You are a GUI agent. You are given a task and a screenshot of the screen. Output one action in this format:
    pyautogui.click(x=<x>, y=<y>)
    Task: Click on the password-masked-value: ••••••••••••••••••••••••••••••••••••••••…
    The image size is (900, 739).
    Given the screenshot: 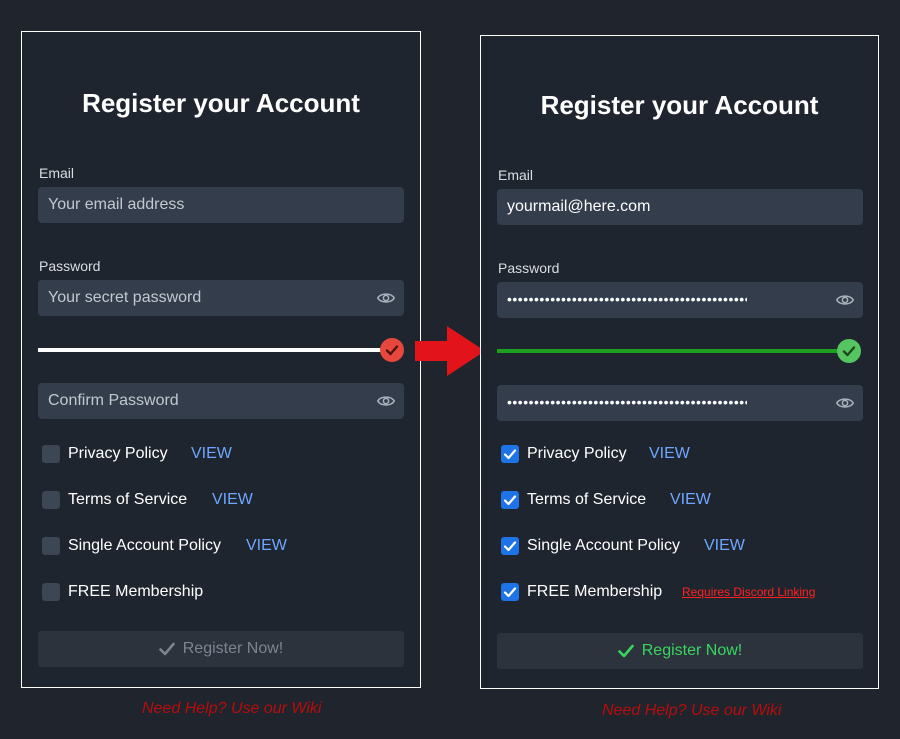 What is the action you would take?
    pyautogui.click(x=627, y=299)
    